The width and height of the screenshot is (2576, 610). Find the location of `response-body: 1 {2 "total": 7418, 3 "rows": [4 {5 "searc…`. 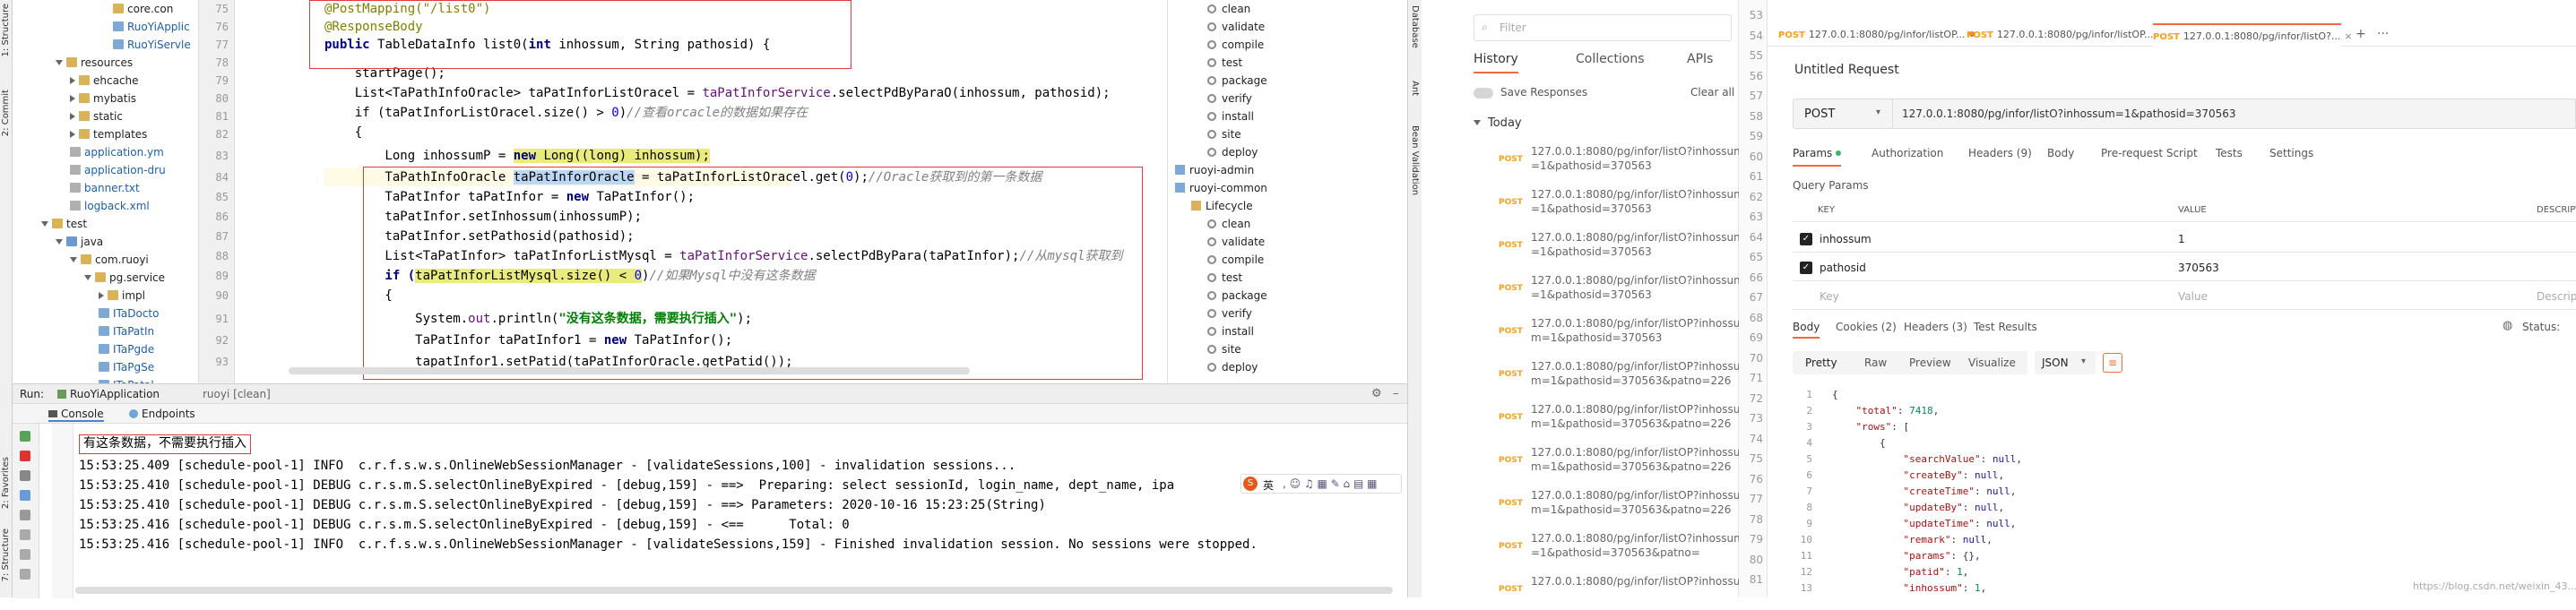

response-body: 1 {2 "total": 7418, 3 "rows": [4 {5 "searc… is located at coordinates (2172, 492).